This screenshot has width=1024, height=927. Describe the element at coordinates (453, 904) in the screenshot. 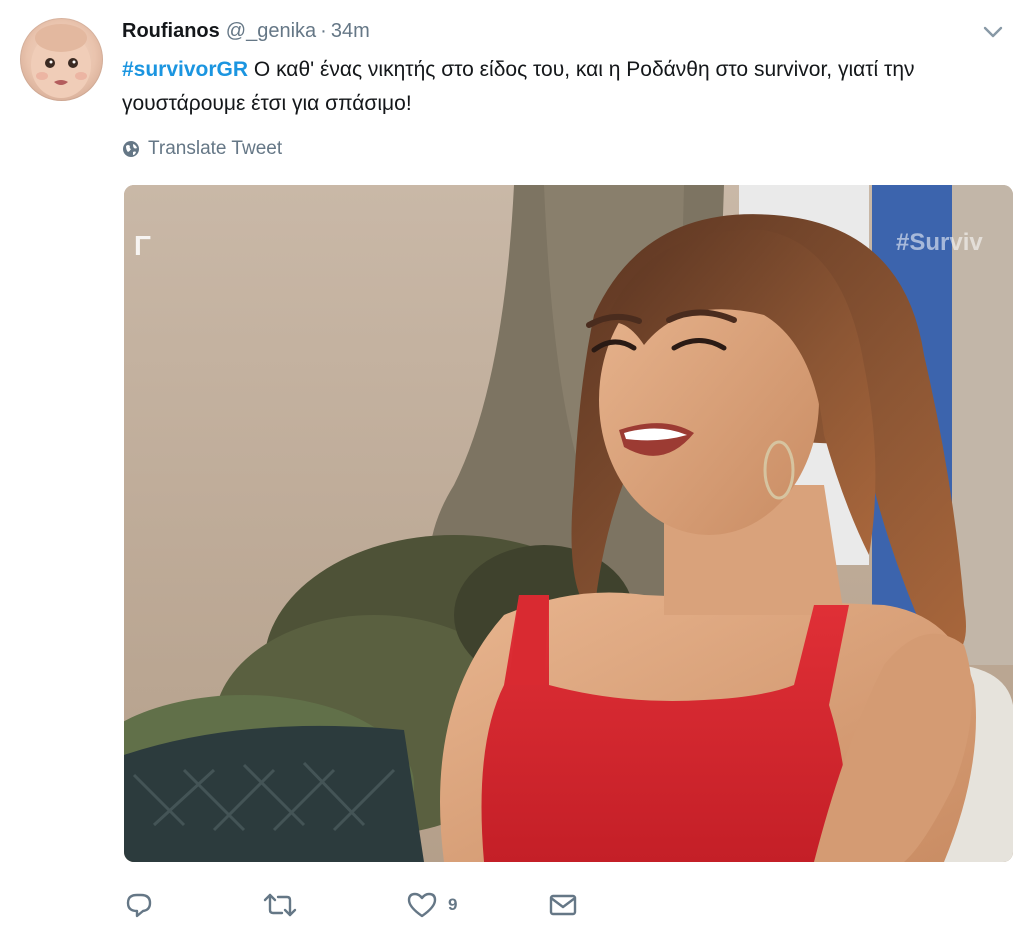

I see `like-count: 9` at that location.